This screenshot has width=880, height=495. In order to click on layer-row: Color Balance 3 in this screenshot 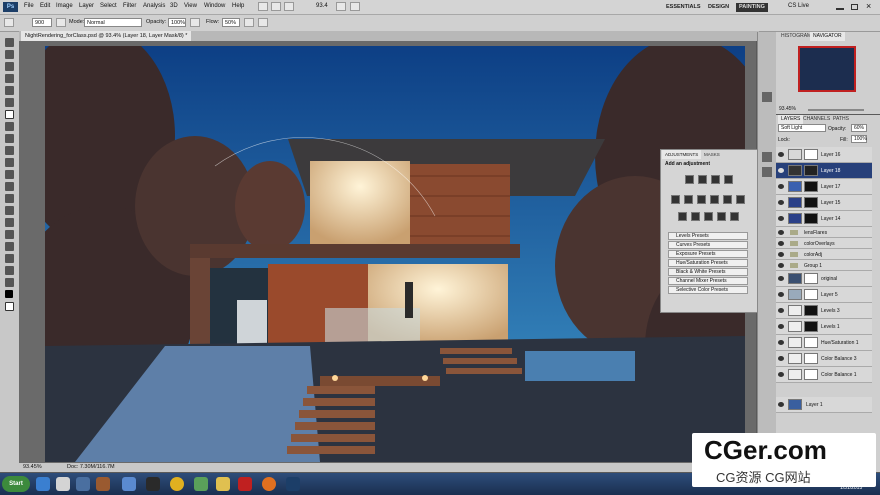, I will do `click(824, 359)`.